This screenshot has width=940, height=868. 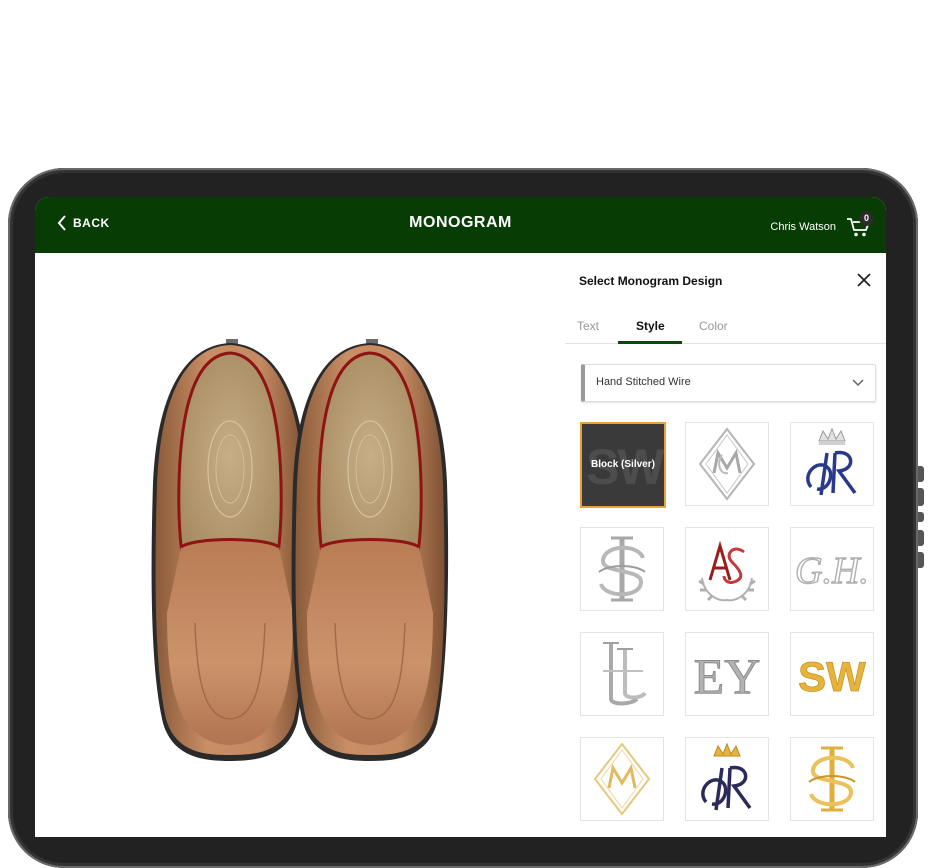 What do you see at coordinates (370, 550) in the screenshot?
I see `right-shoe` at bounding box center [370, 550].